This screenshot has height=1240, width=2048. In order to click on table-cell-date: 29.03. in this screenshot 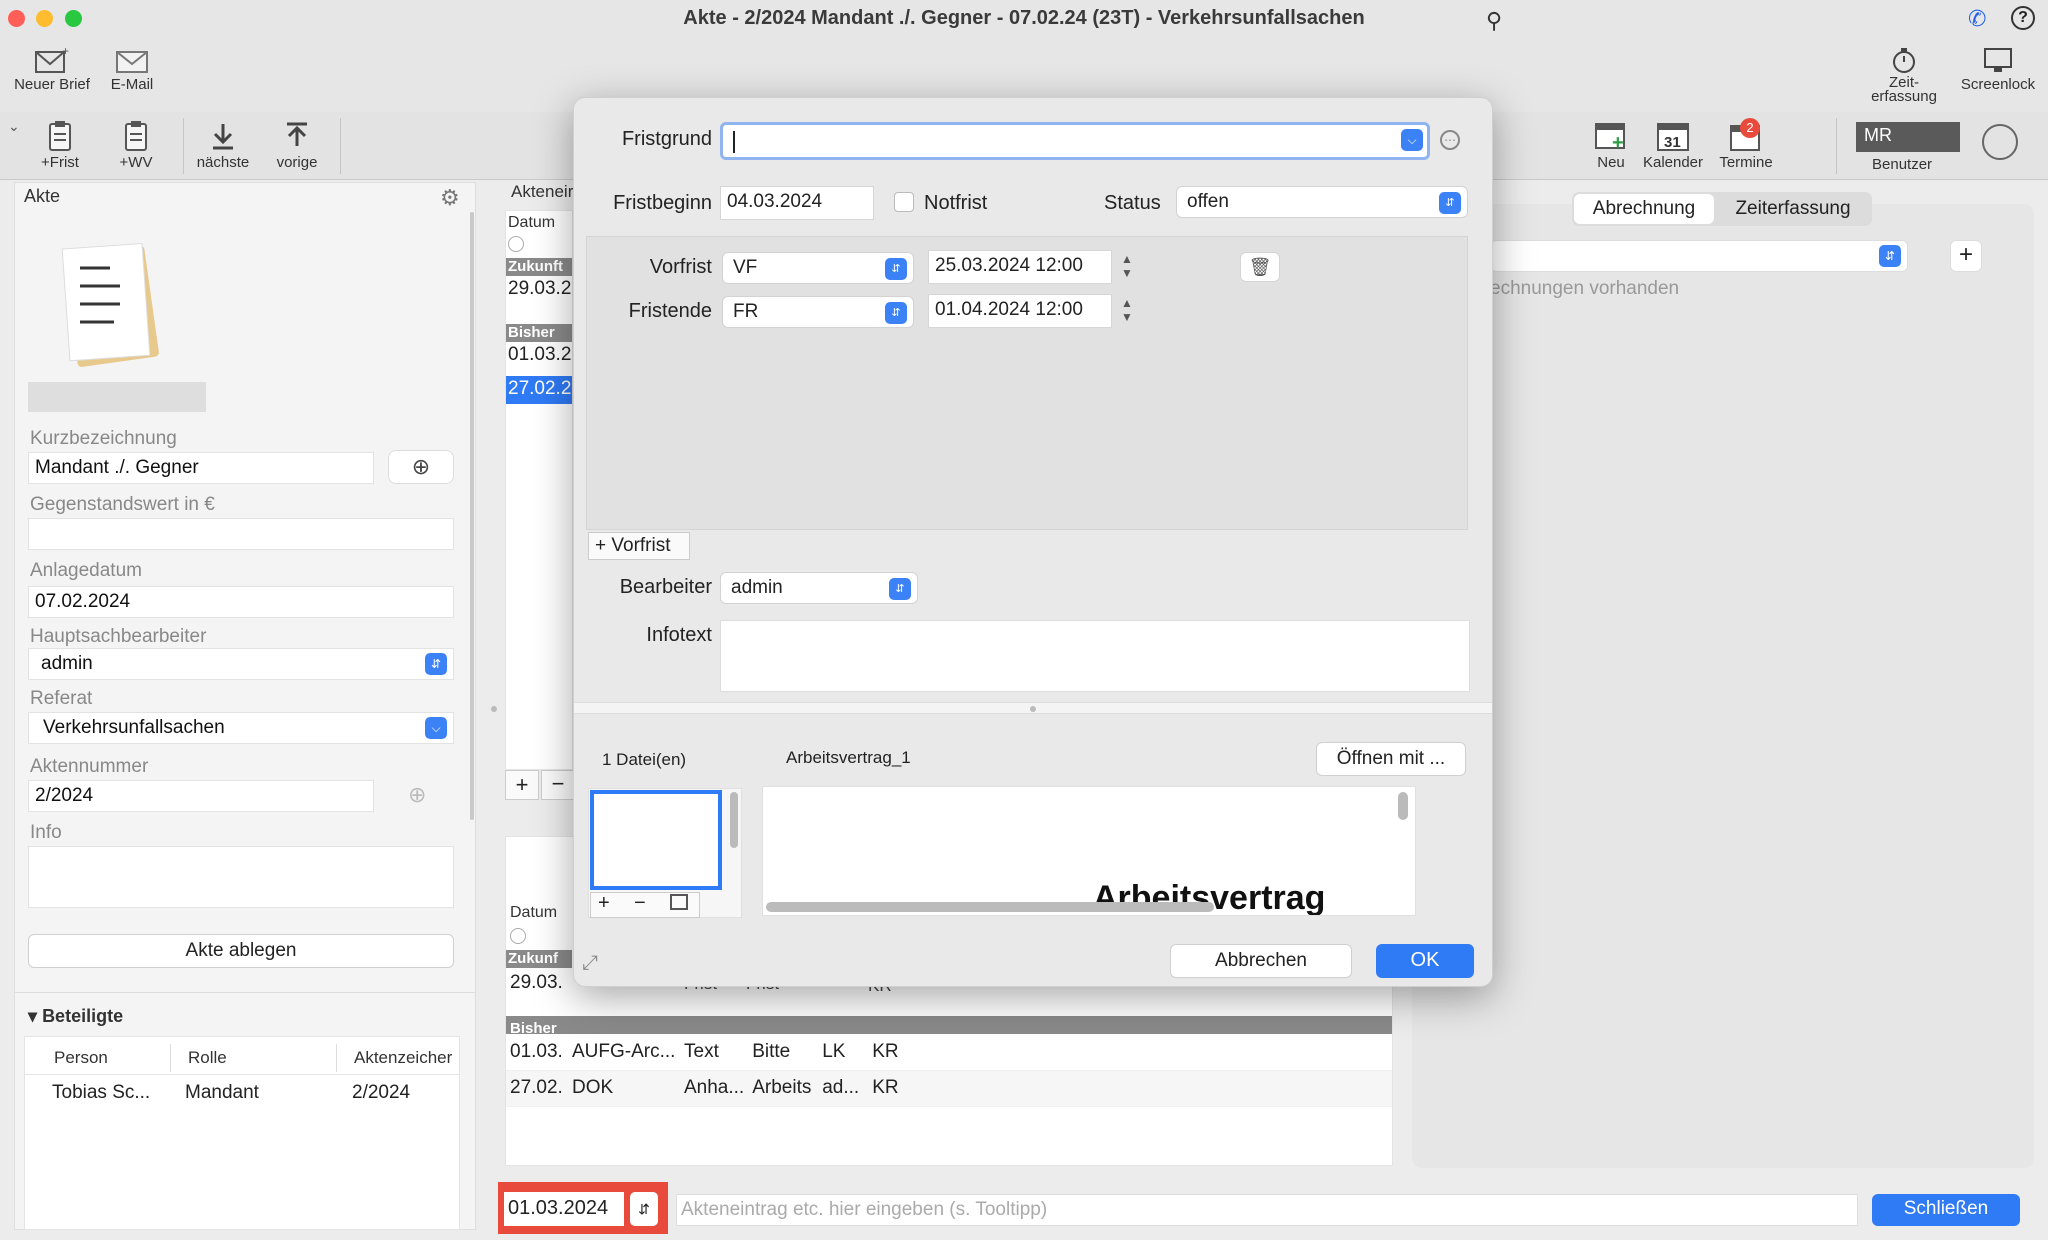, I will do `click(536, 983)`.